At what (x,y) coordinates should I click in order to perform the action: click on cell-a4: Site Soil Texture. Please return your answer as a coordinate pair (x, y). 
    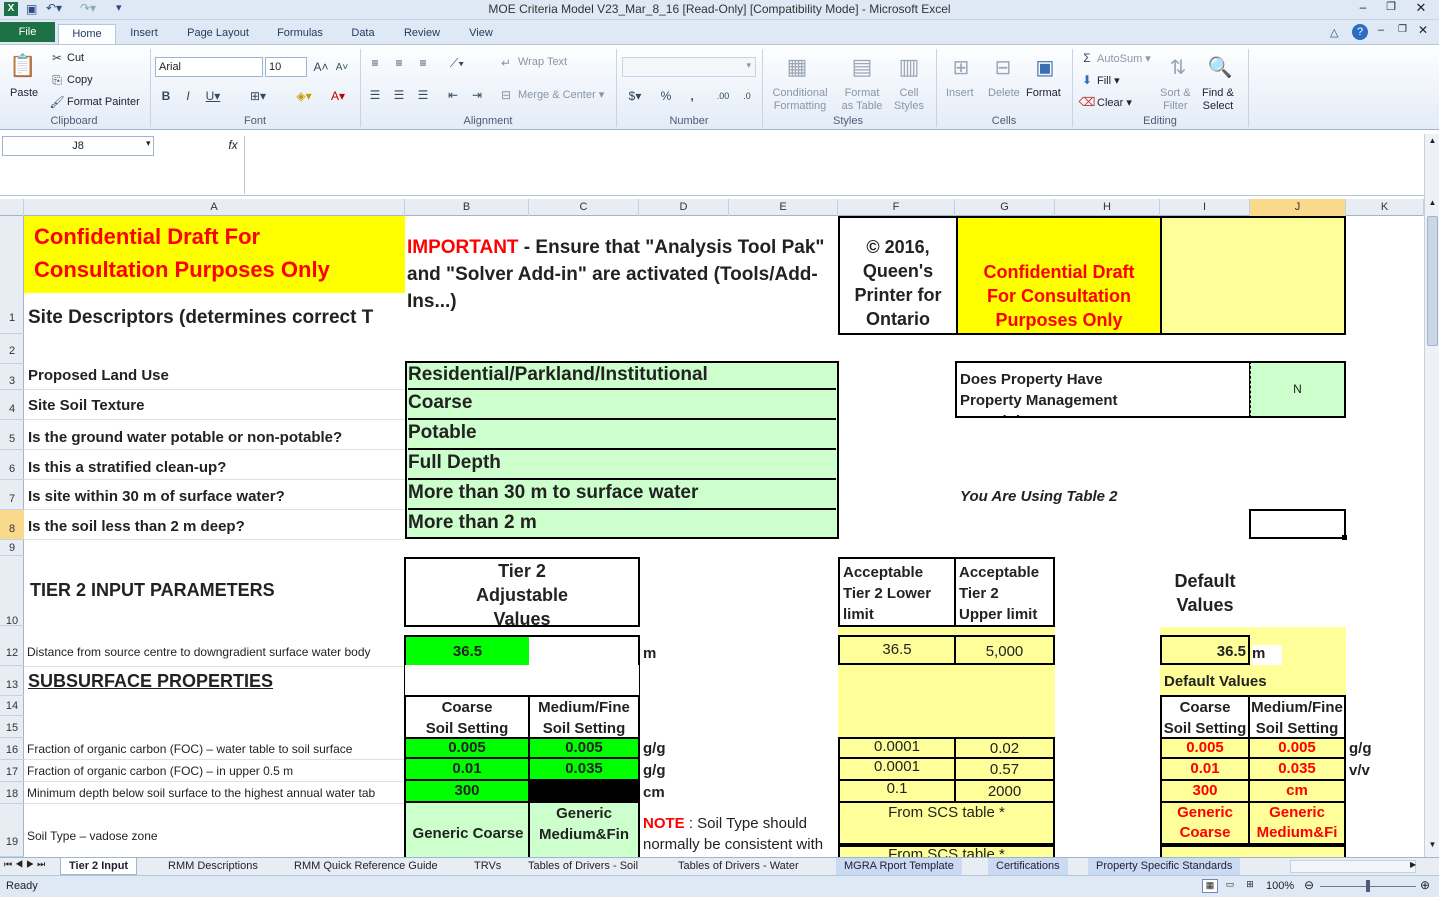
    Looking at the image, I should click on (214, 405).